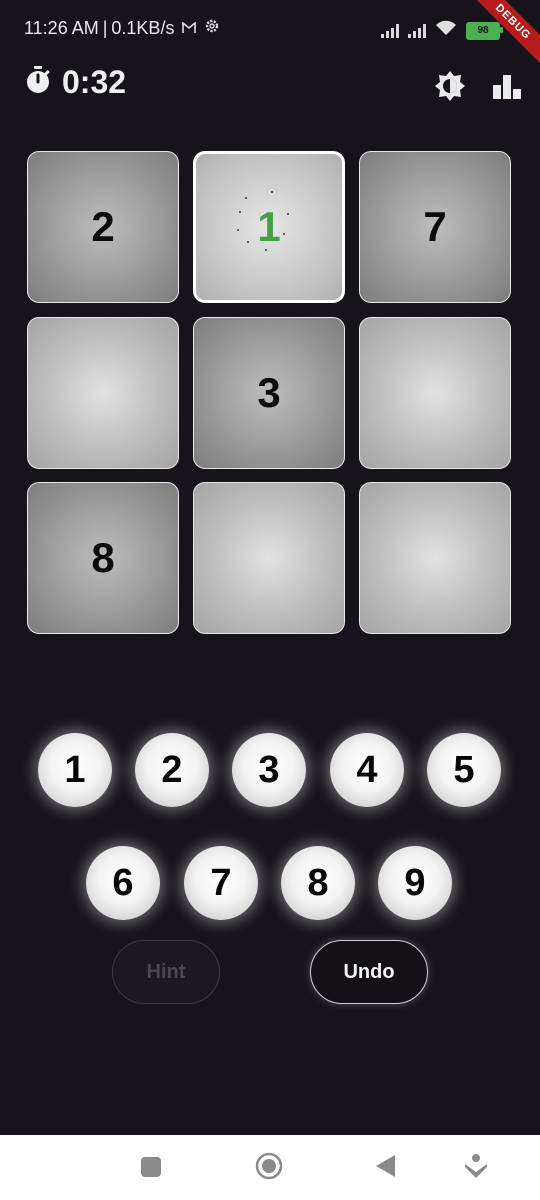  Describe the element at coordinates (386, 1168) in the screenshot. I see `back-triangle-icon` at that location.